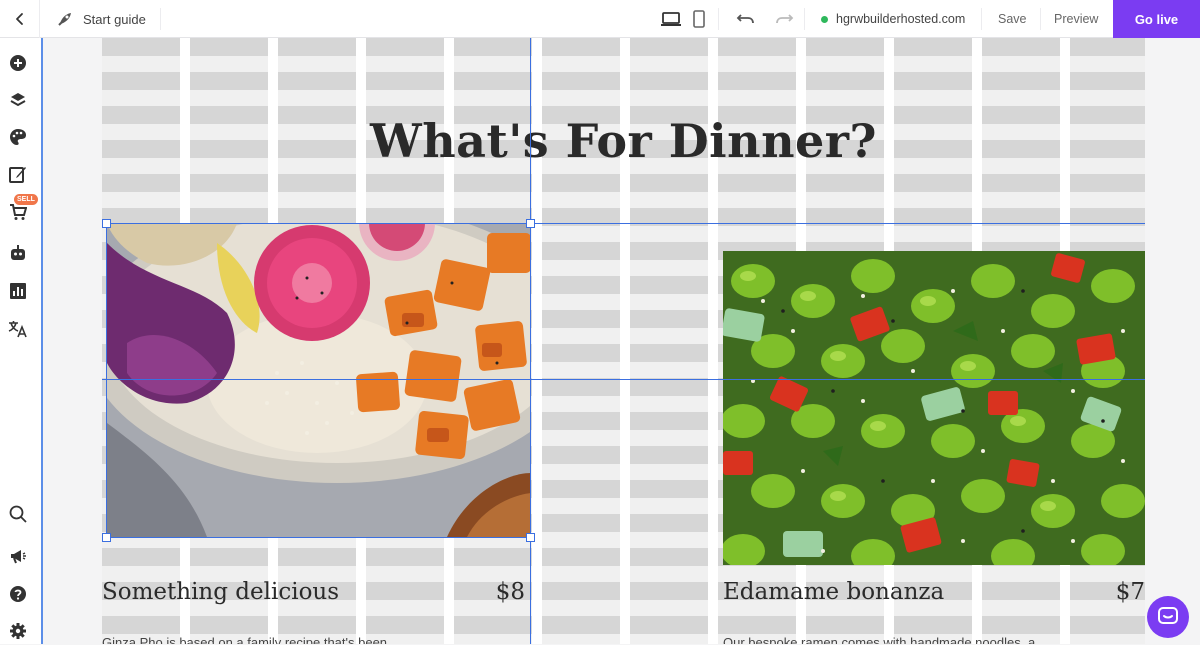 This screenshot has width=1200, height=645. I want to click on preview-button: Preview, so click(1076, 19).